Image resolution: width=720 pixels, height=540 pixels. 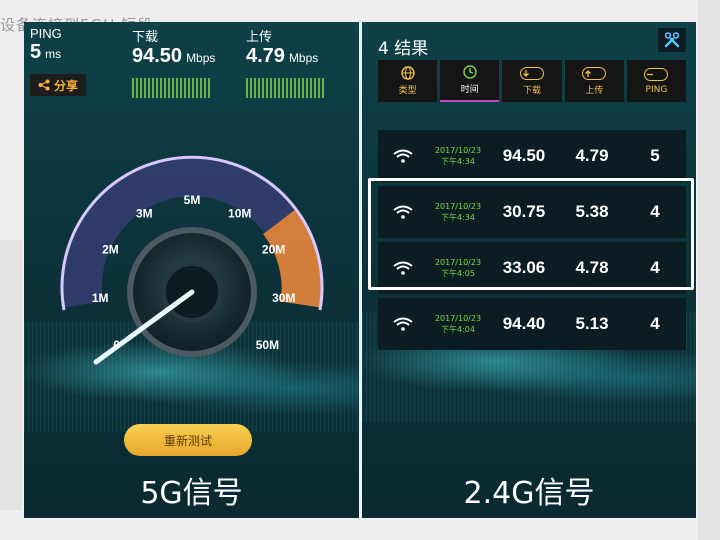 I want to click on panel-caption-5g: 5G信号, so click(x=191, y=493).